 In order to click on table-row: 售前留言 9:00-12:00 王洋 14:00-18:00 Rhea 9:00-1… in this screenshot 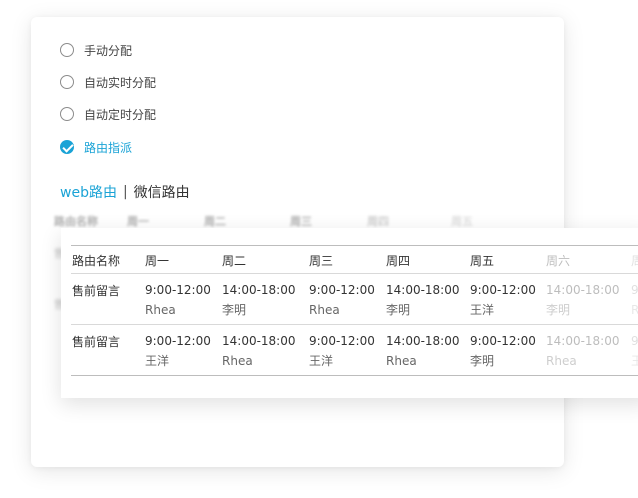, I will do `click(354, 350)`.